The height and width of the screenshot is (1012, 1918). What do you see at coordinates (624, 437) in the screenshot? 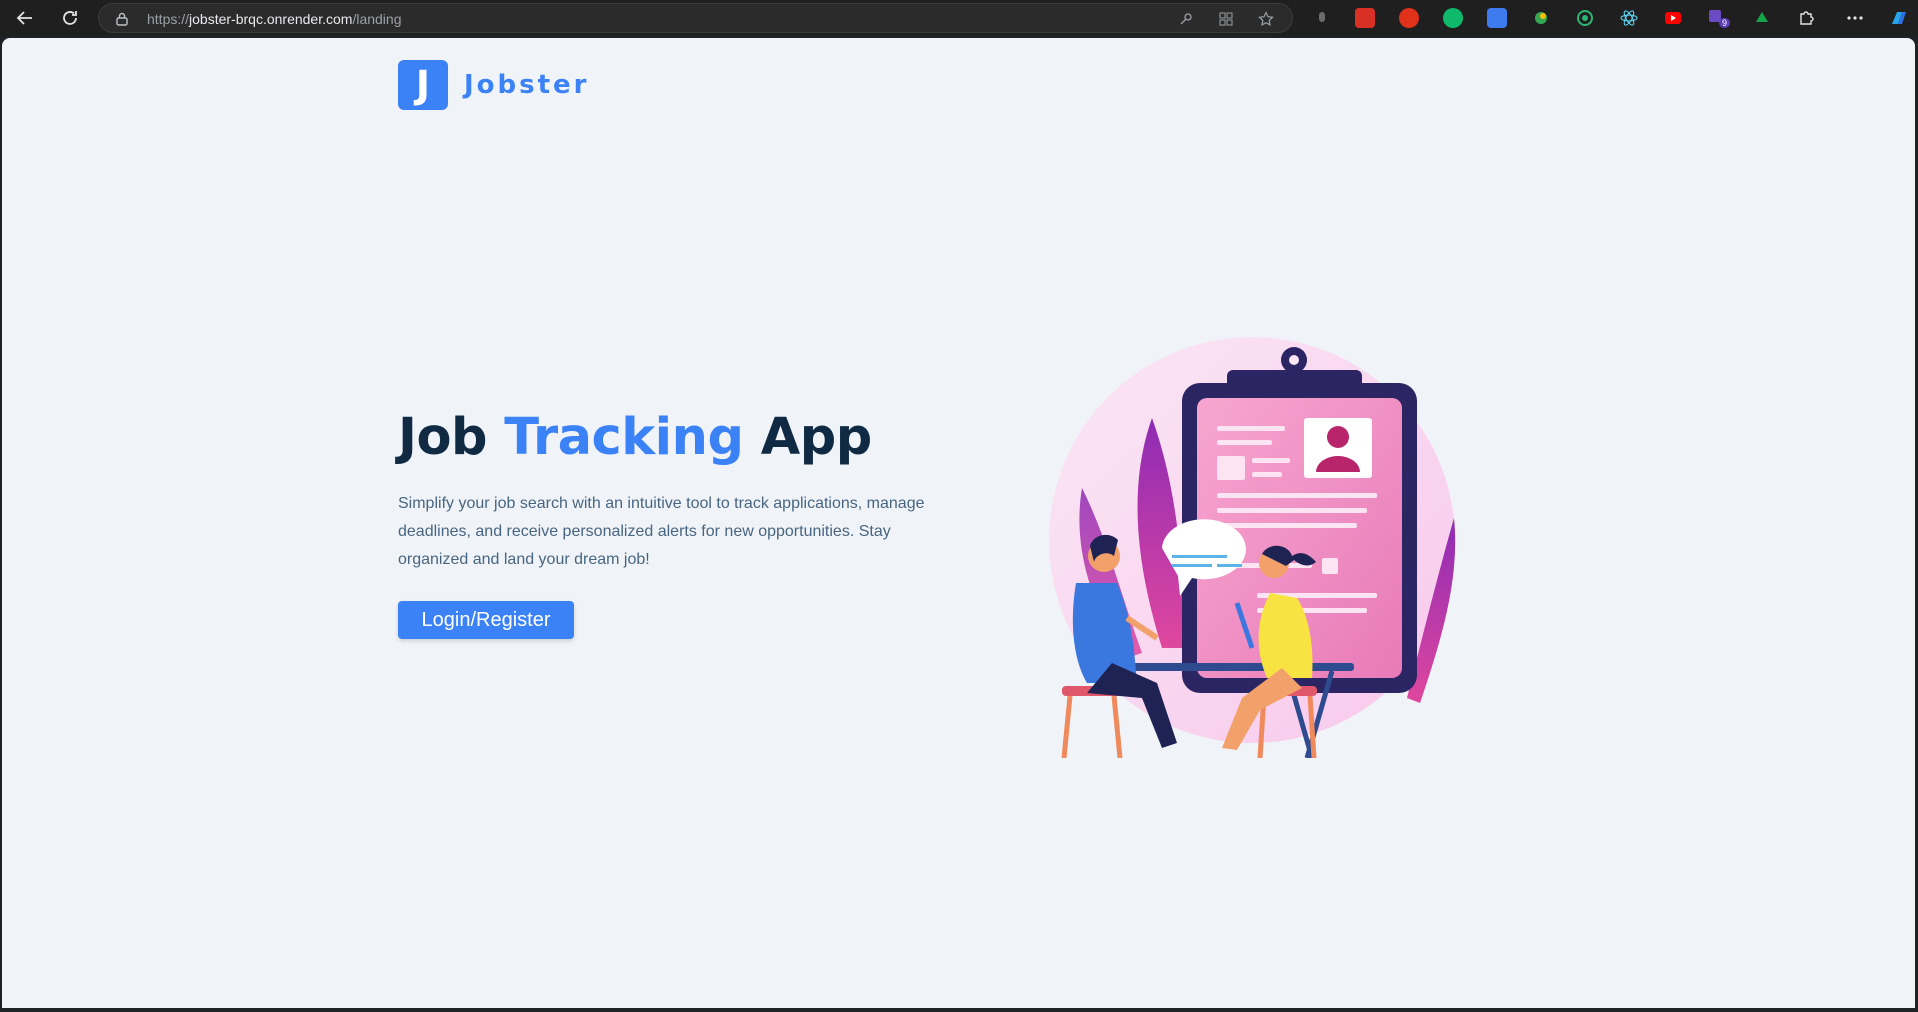
I see `hero-title-accent: Tracking` at bounding box center [624, 437].